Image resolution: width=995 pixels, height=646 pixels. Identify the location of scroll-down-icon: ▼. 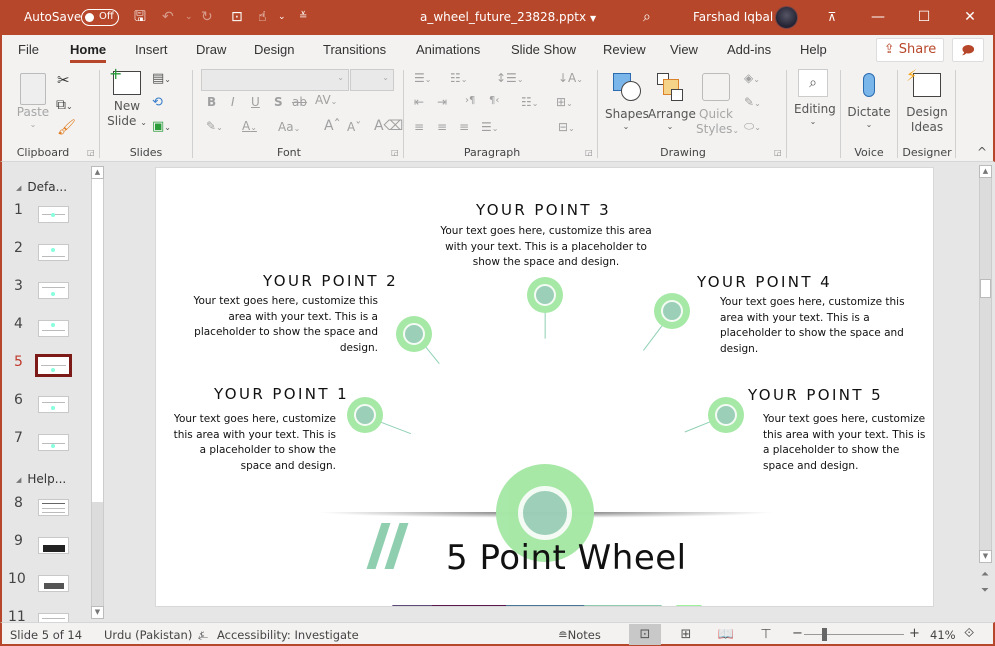
(985, 556).